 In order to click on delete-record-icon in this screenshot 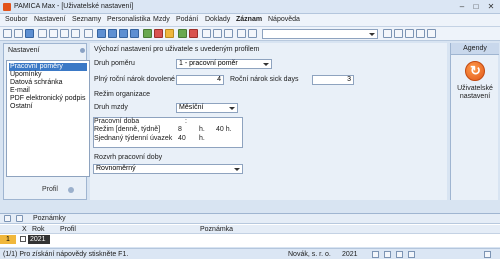, I will do `click(158, 33)`.